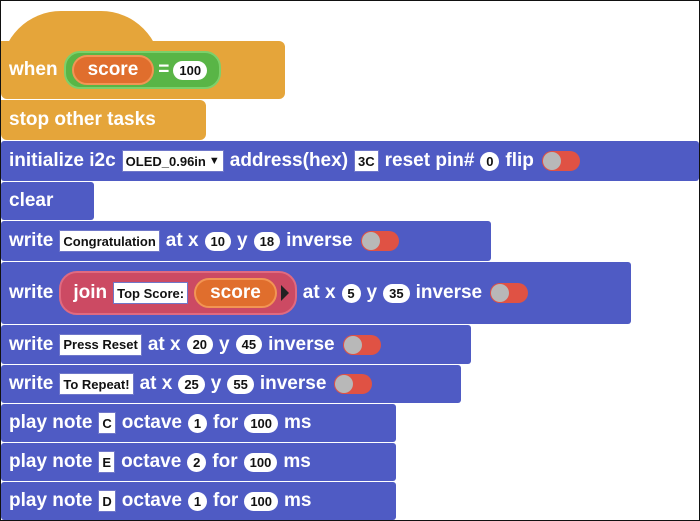 This screenshot has width=700, height=521. Describe the element at coordinates (191, 384) in the screenshot. I see `x-input: 25` at that location.